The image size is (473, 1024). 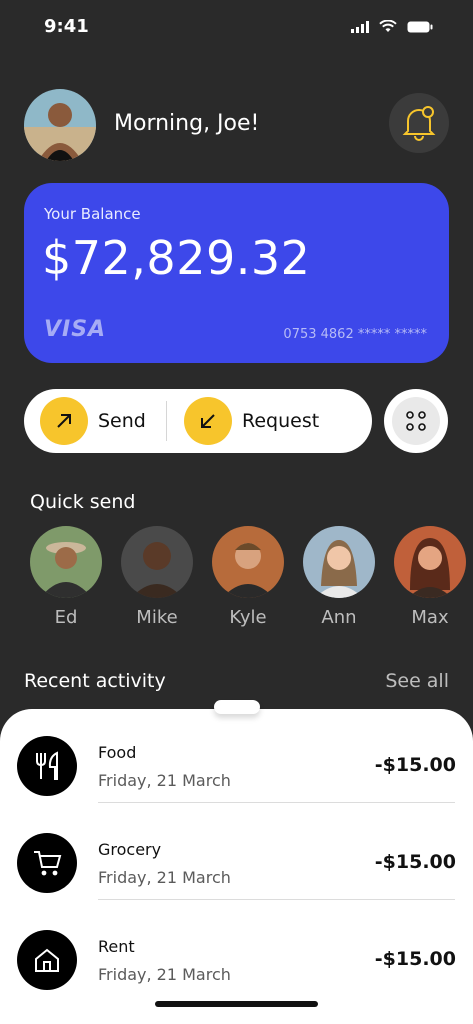 What do you see at coordinates (430, 617) in the screenshot?
I see `contact-name: Max` at bounding box center [430, 617].